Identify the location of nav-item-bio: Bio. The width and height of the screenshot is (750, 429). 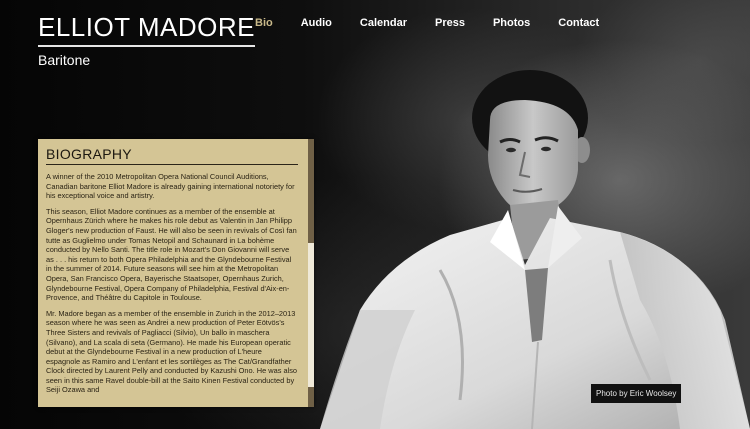
(264, 23).